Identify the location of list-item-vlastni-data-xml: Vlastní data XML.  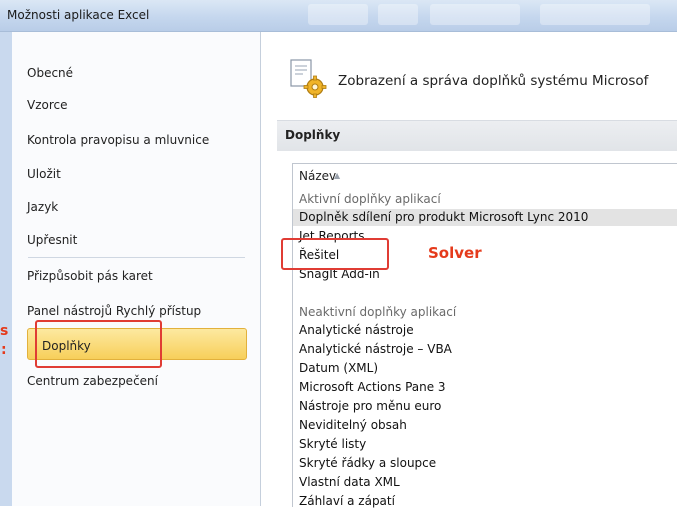
(349, 482).